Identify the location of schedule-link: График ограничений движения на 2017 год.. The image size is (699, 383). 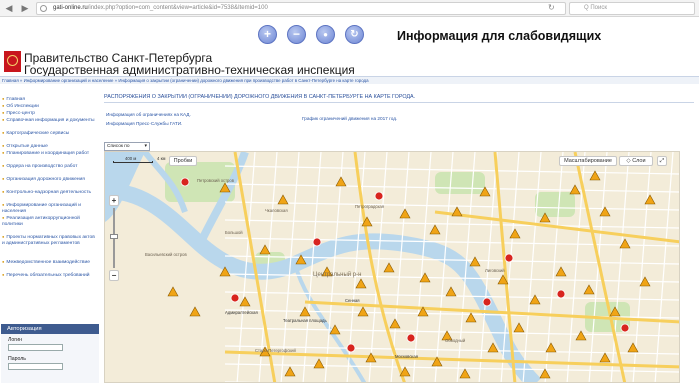
(349, 118).